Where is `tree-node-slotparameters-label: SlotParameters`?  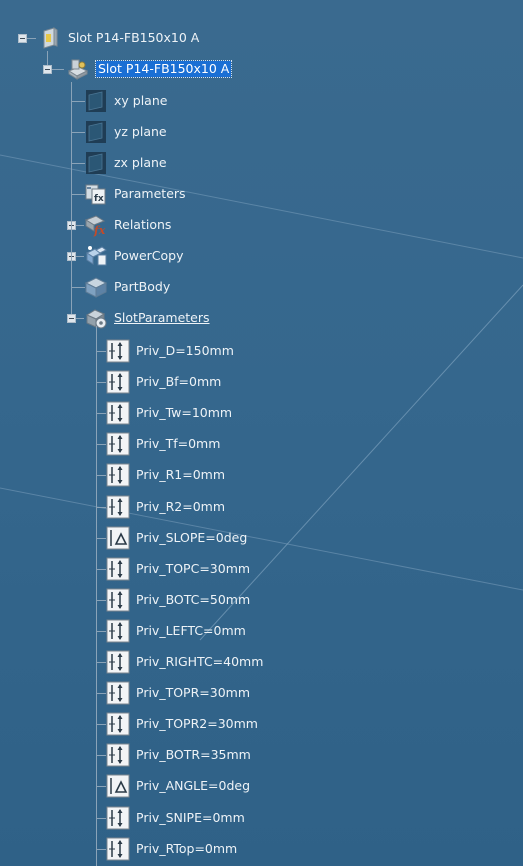
tree-node-slotparameters-label: SlotParameters is located at coordinates (162, 317).